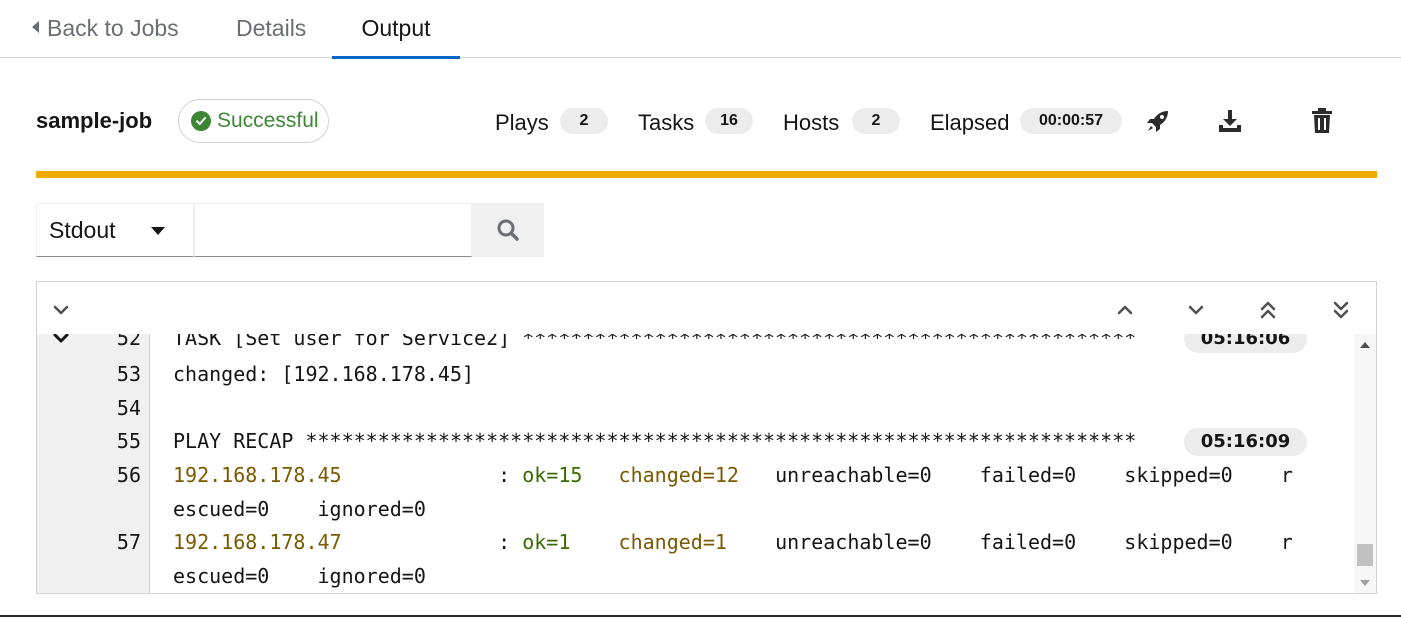 This screenshot has height=619, width=1401. I want to click on delete-button, so click(1322, 121).